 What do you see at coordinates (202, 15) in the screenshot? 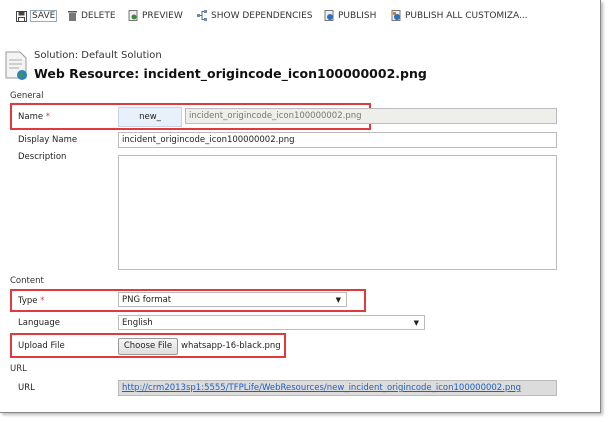
I see `dependencies-icon` at bounding box center [202, 15].